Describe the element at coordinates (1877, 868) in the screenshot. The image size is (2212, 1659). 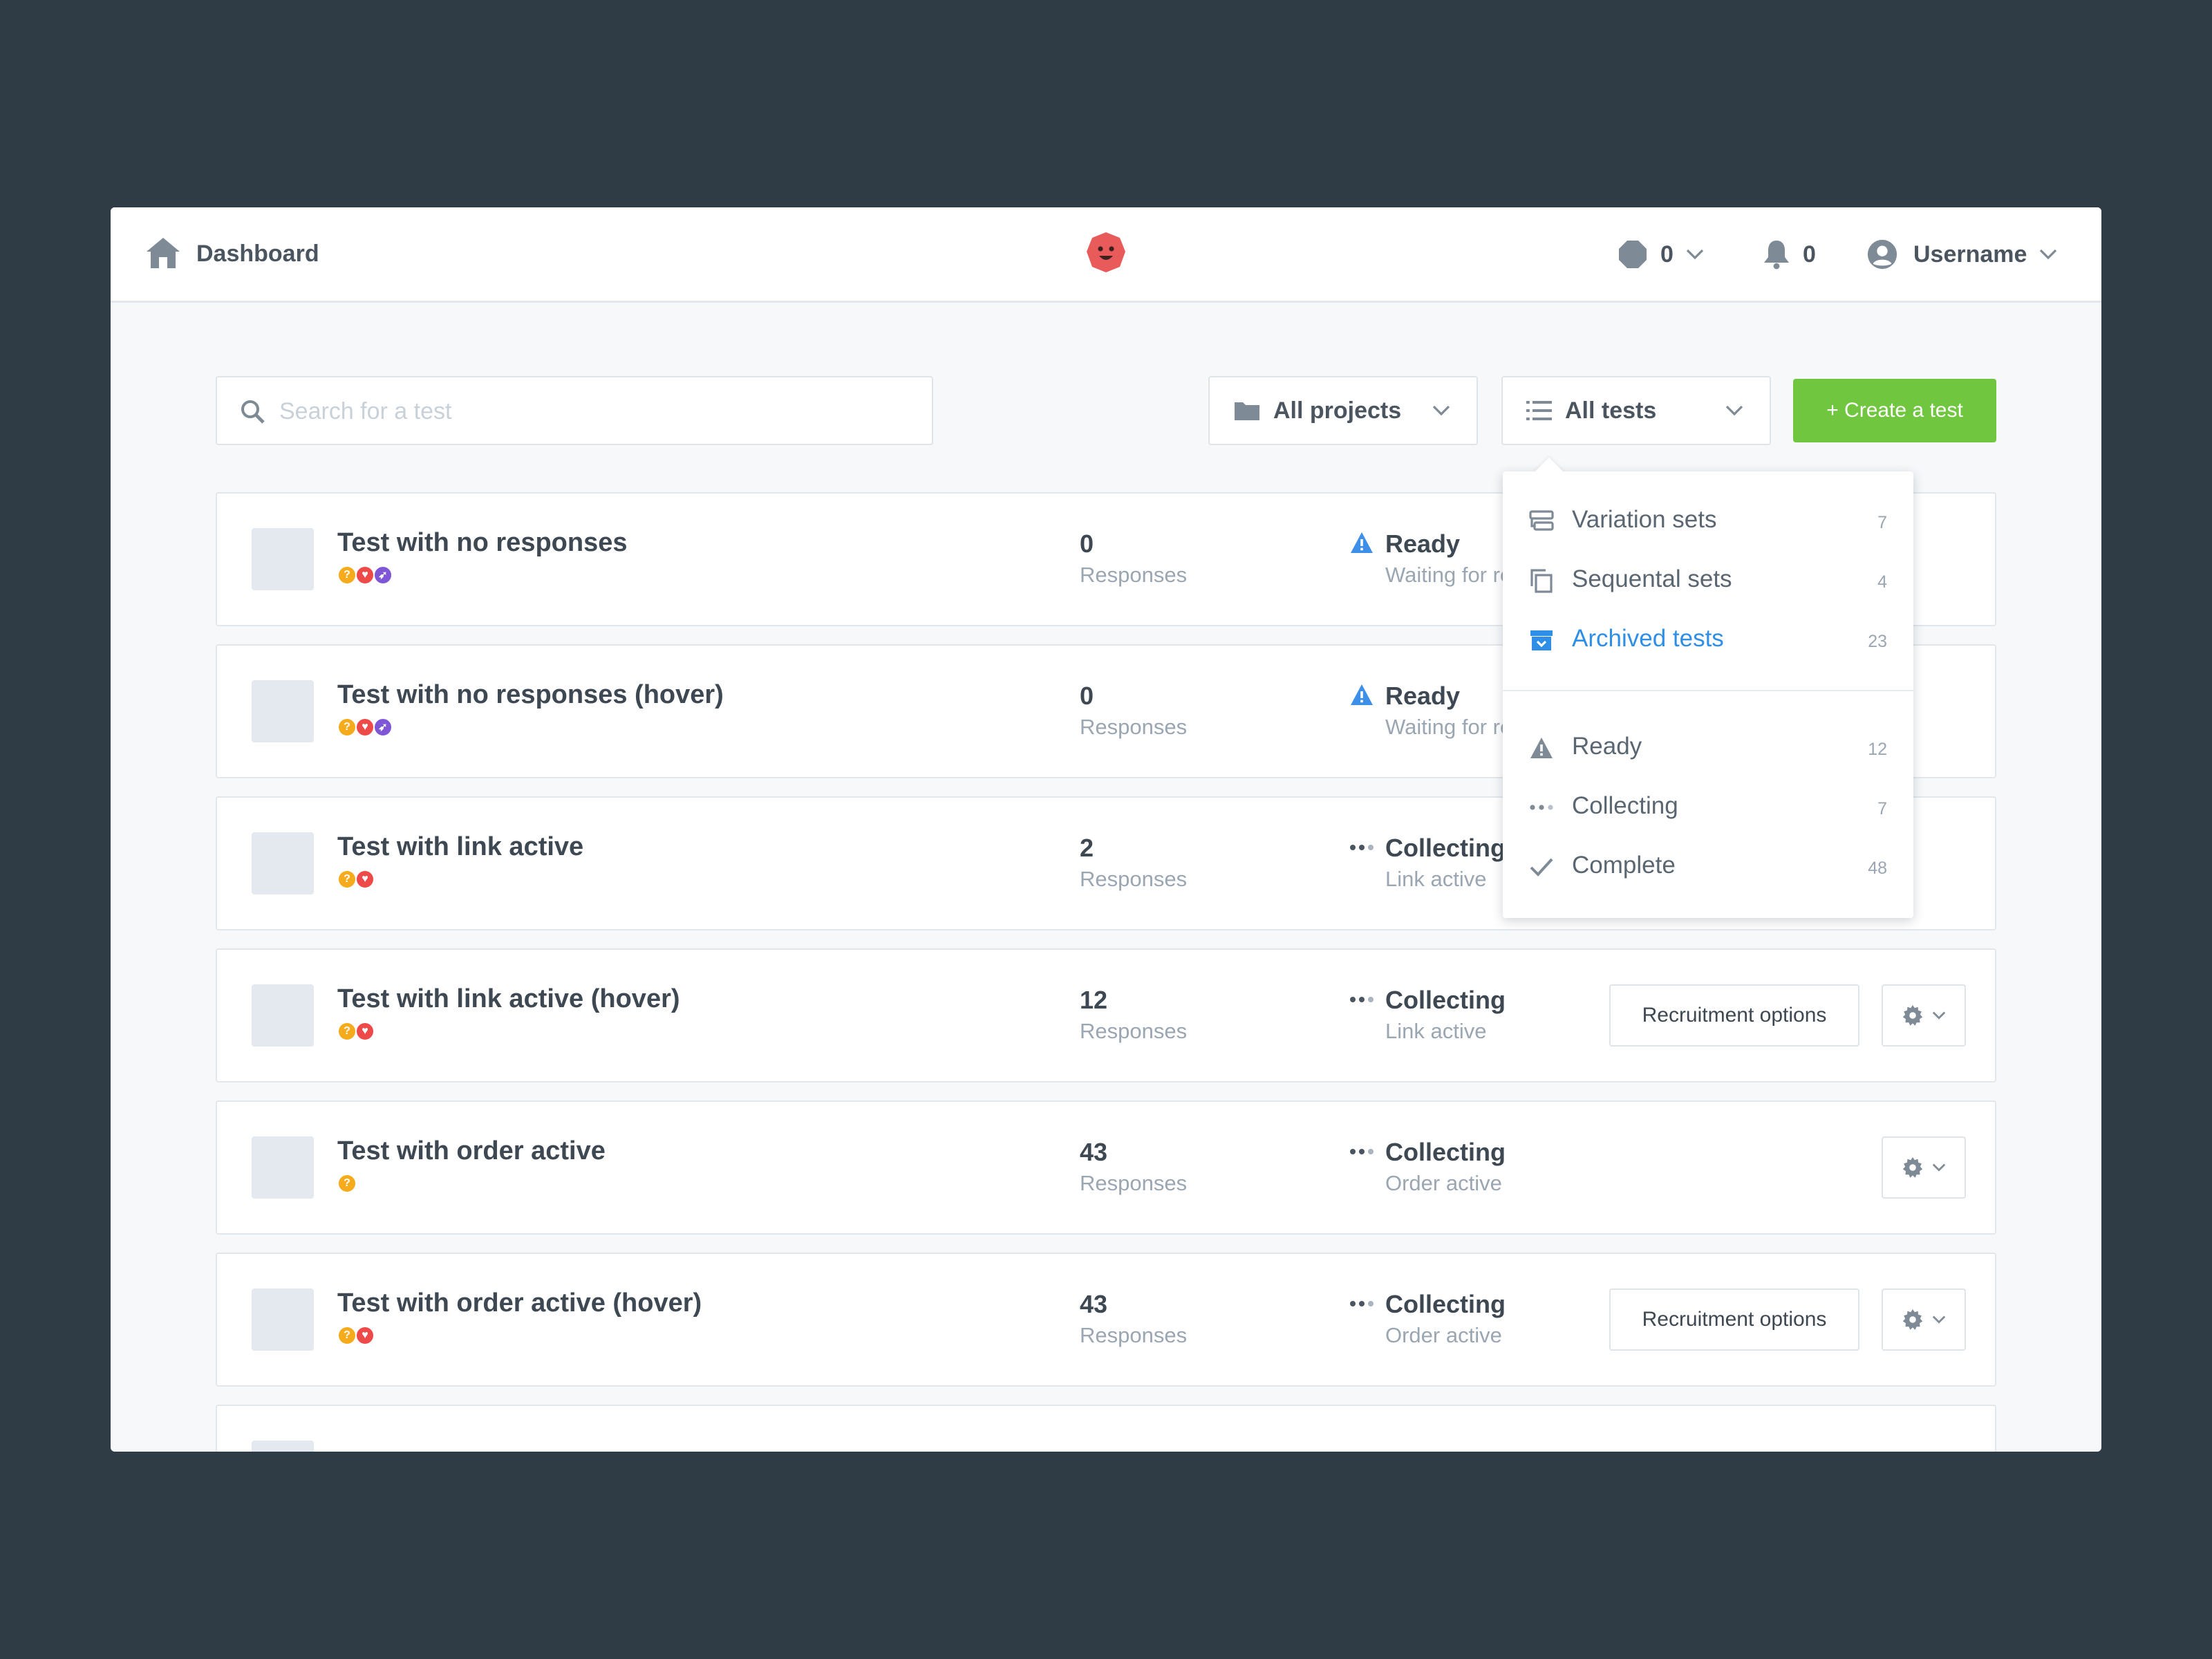
I see `menu-item-count: 48` at that location.